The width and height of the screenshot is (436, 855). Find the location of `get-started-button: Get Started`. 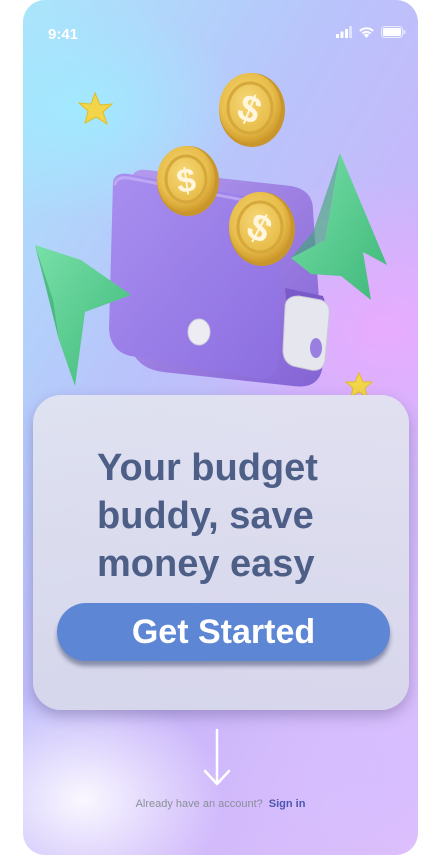

get-started-button: Get Started is located at coordinates (223, 632).